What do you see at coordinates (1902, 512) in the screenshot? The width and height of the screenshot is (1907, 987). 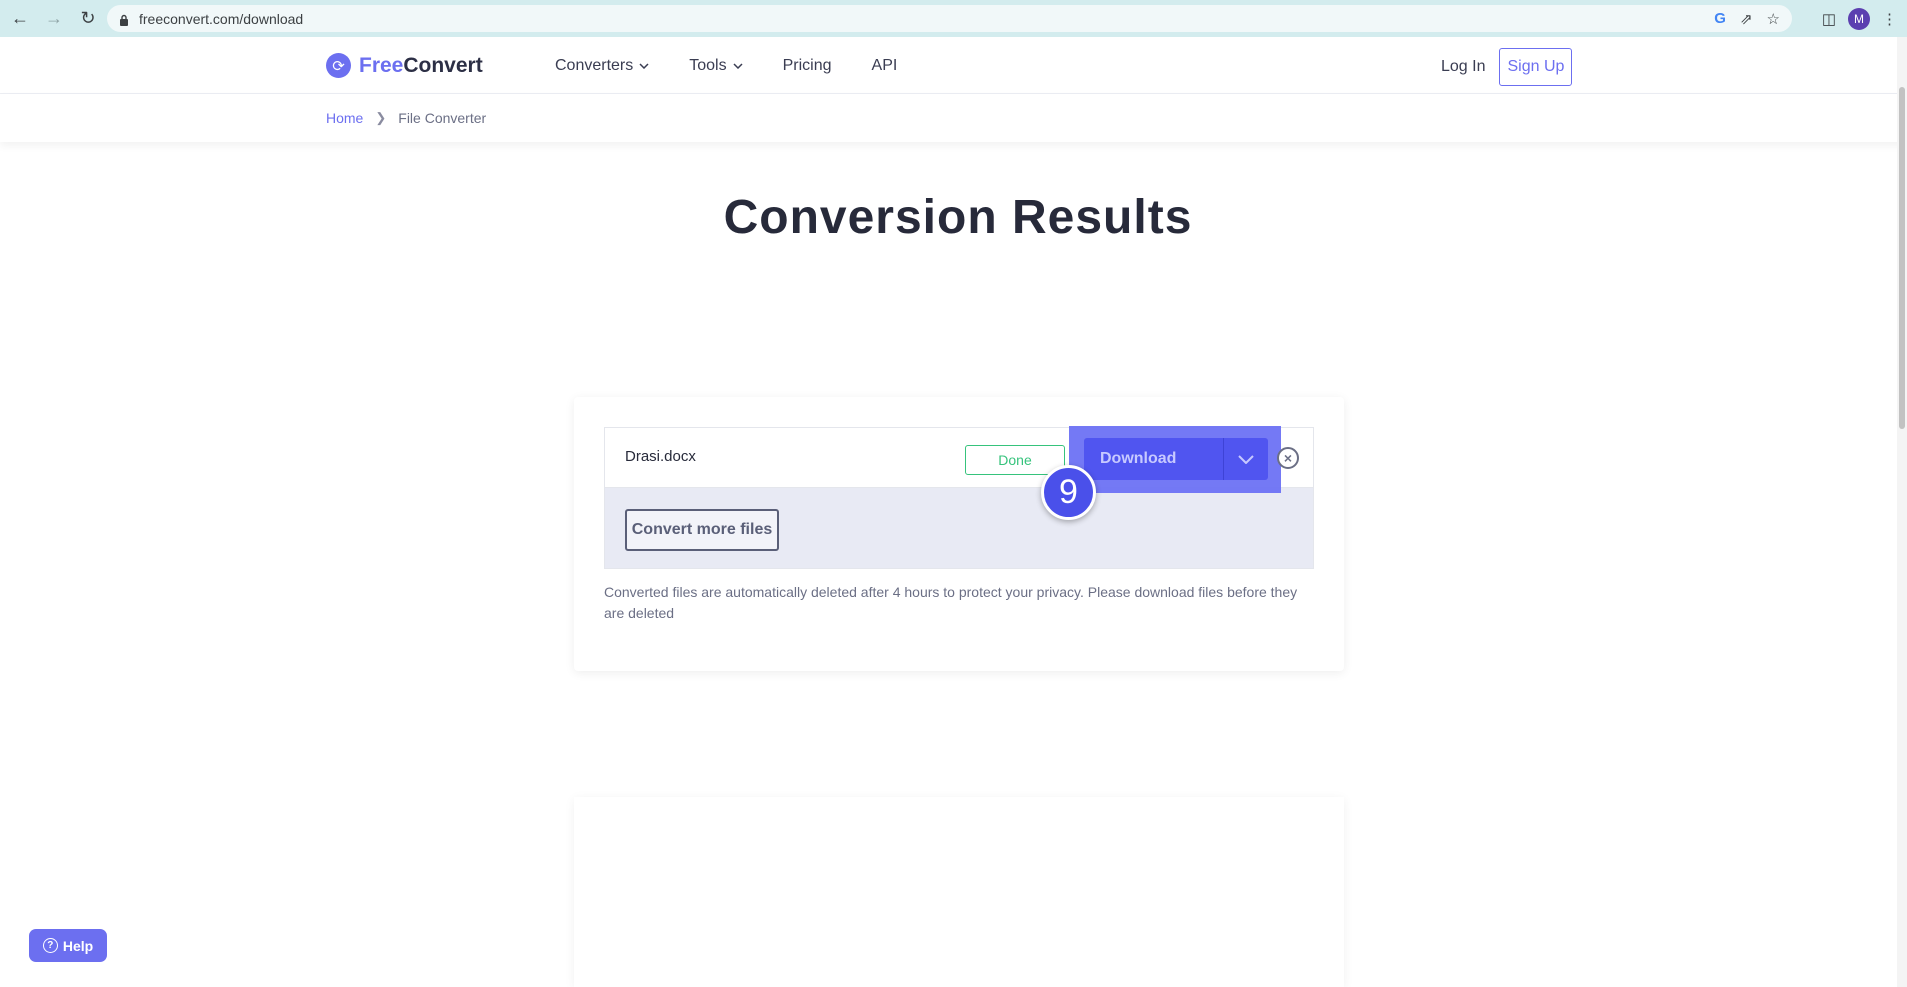 I see `page-scrollbar` at bounding box center [1902, 512].